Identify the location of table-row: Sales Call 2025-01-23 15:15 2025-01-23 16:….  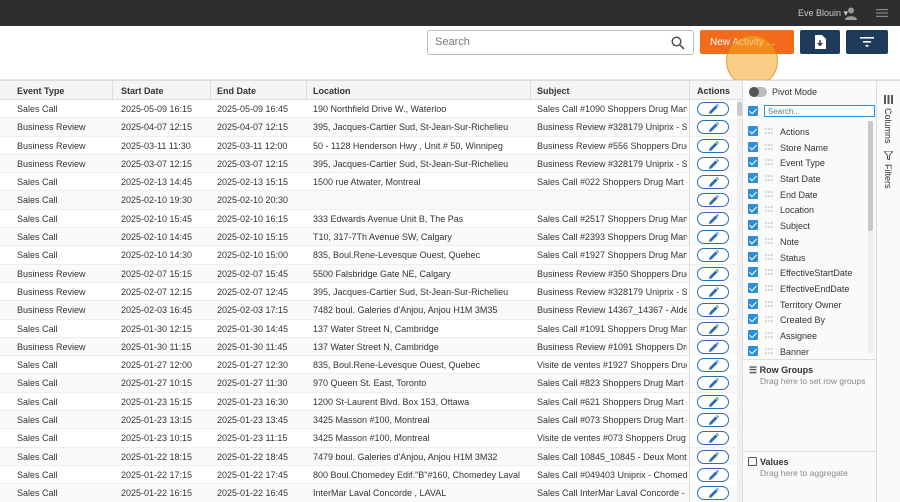
(371, 402).